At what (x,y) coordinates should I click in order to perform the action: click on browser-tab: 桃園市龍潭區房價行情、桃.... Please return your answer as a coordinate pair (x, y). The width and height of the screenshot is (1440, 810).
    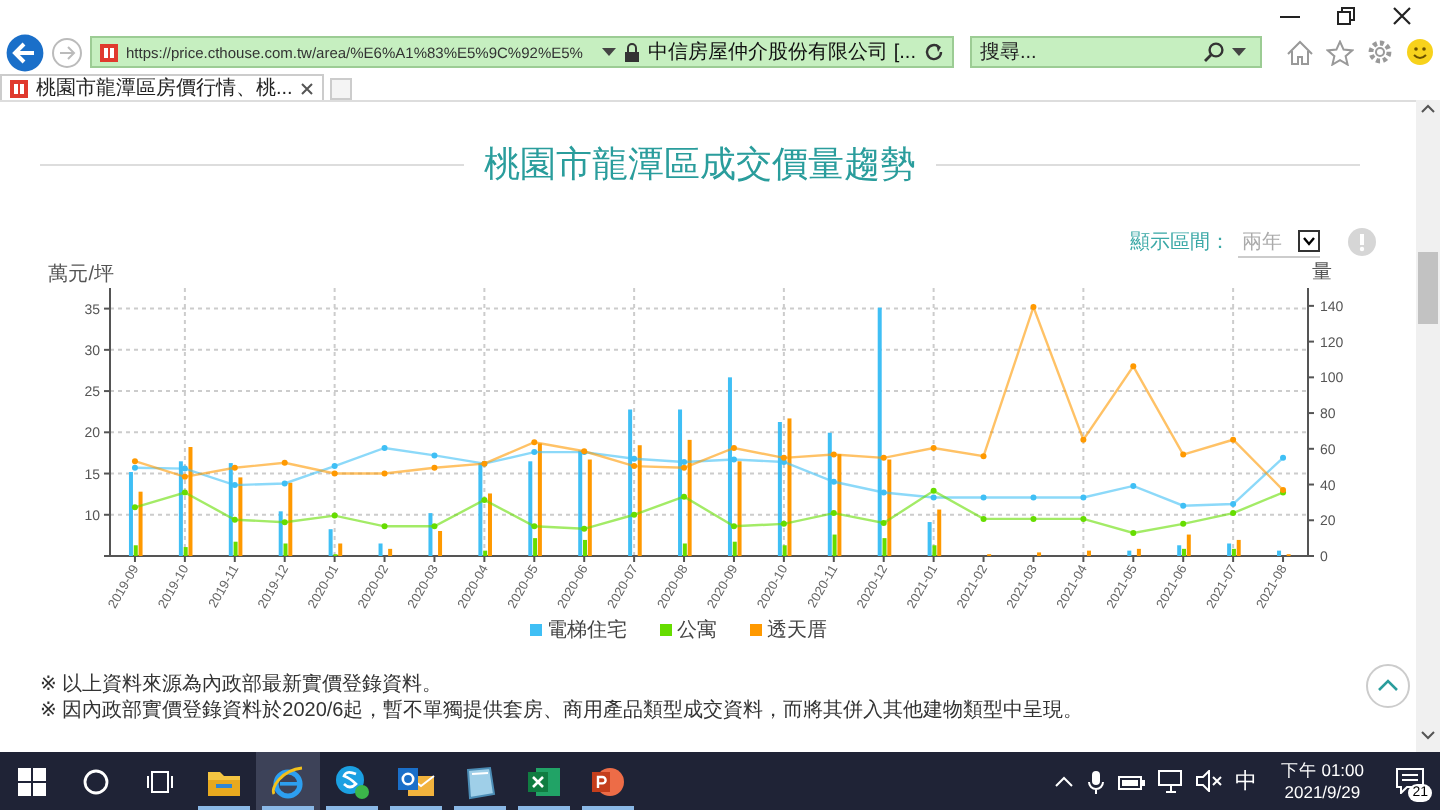
    Looking at the image, I should click on (162, 87).